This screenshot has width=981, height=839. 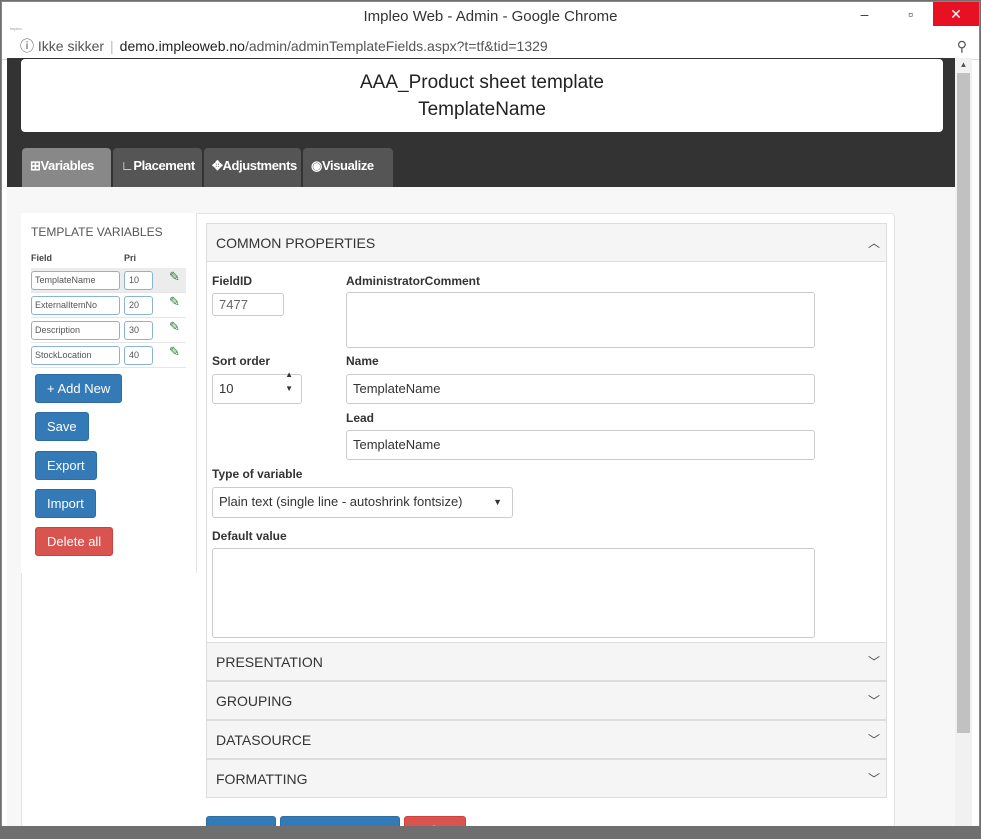 What do you see at coordinates (413, 281) in the screenshot?
I see `admin-comment-label: AdministratorComment` at bounding box center [413, 281].